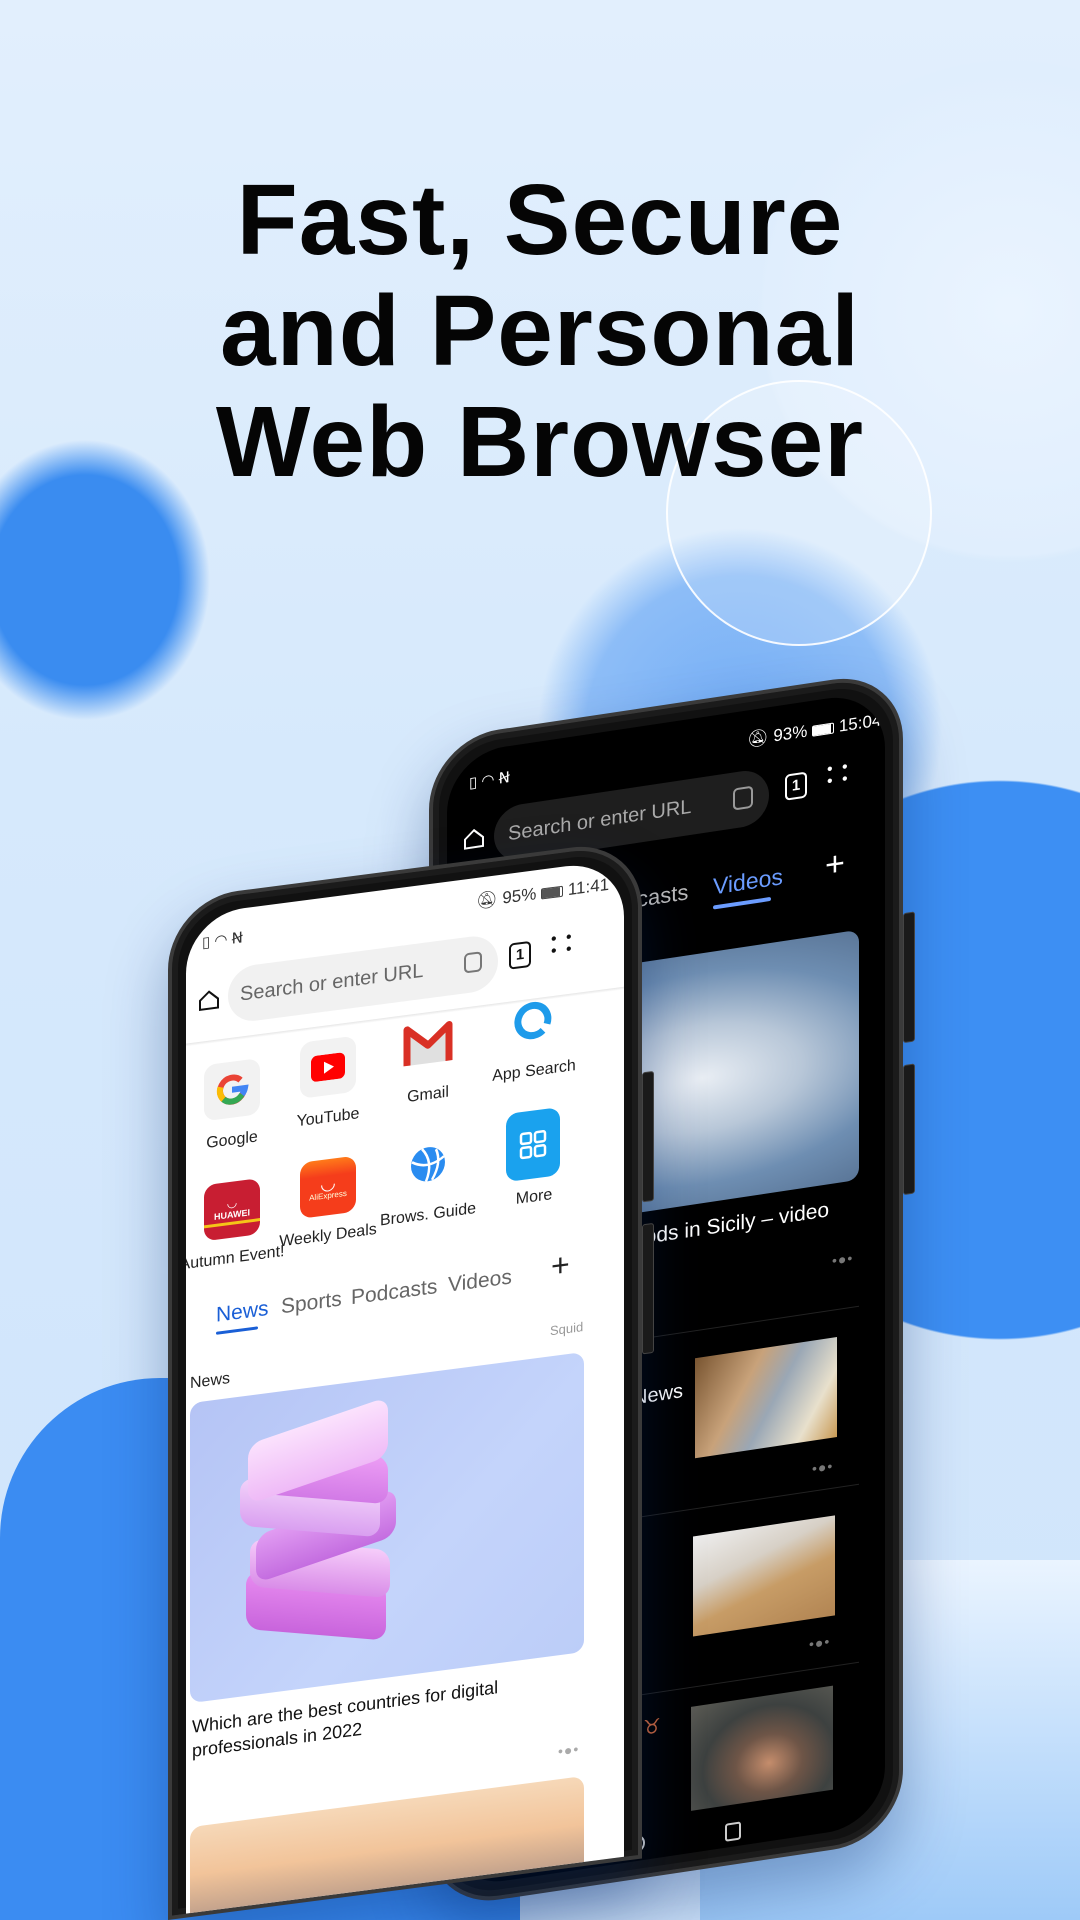 The height and width of the screenshot is (1920, 1080). What do you see at coordinates (662, 896) in the screenshot?
I see `tab-podcasts: casts` at bounding box center [662, 896].